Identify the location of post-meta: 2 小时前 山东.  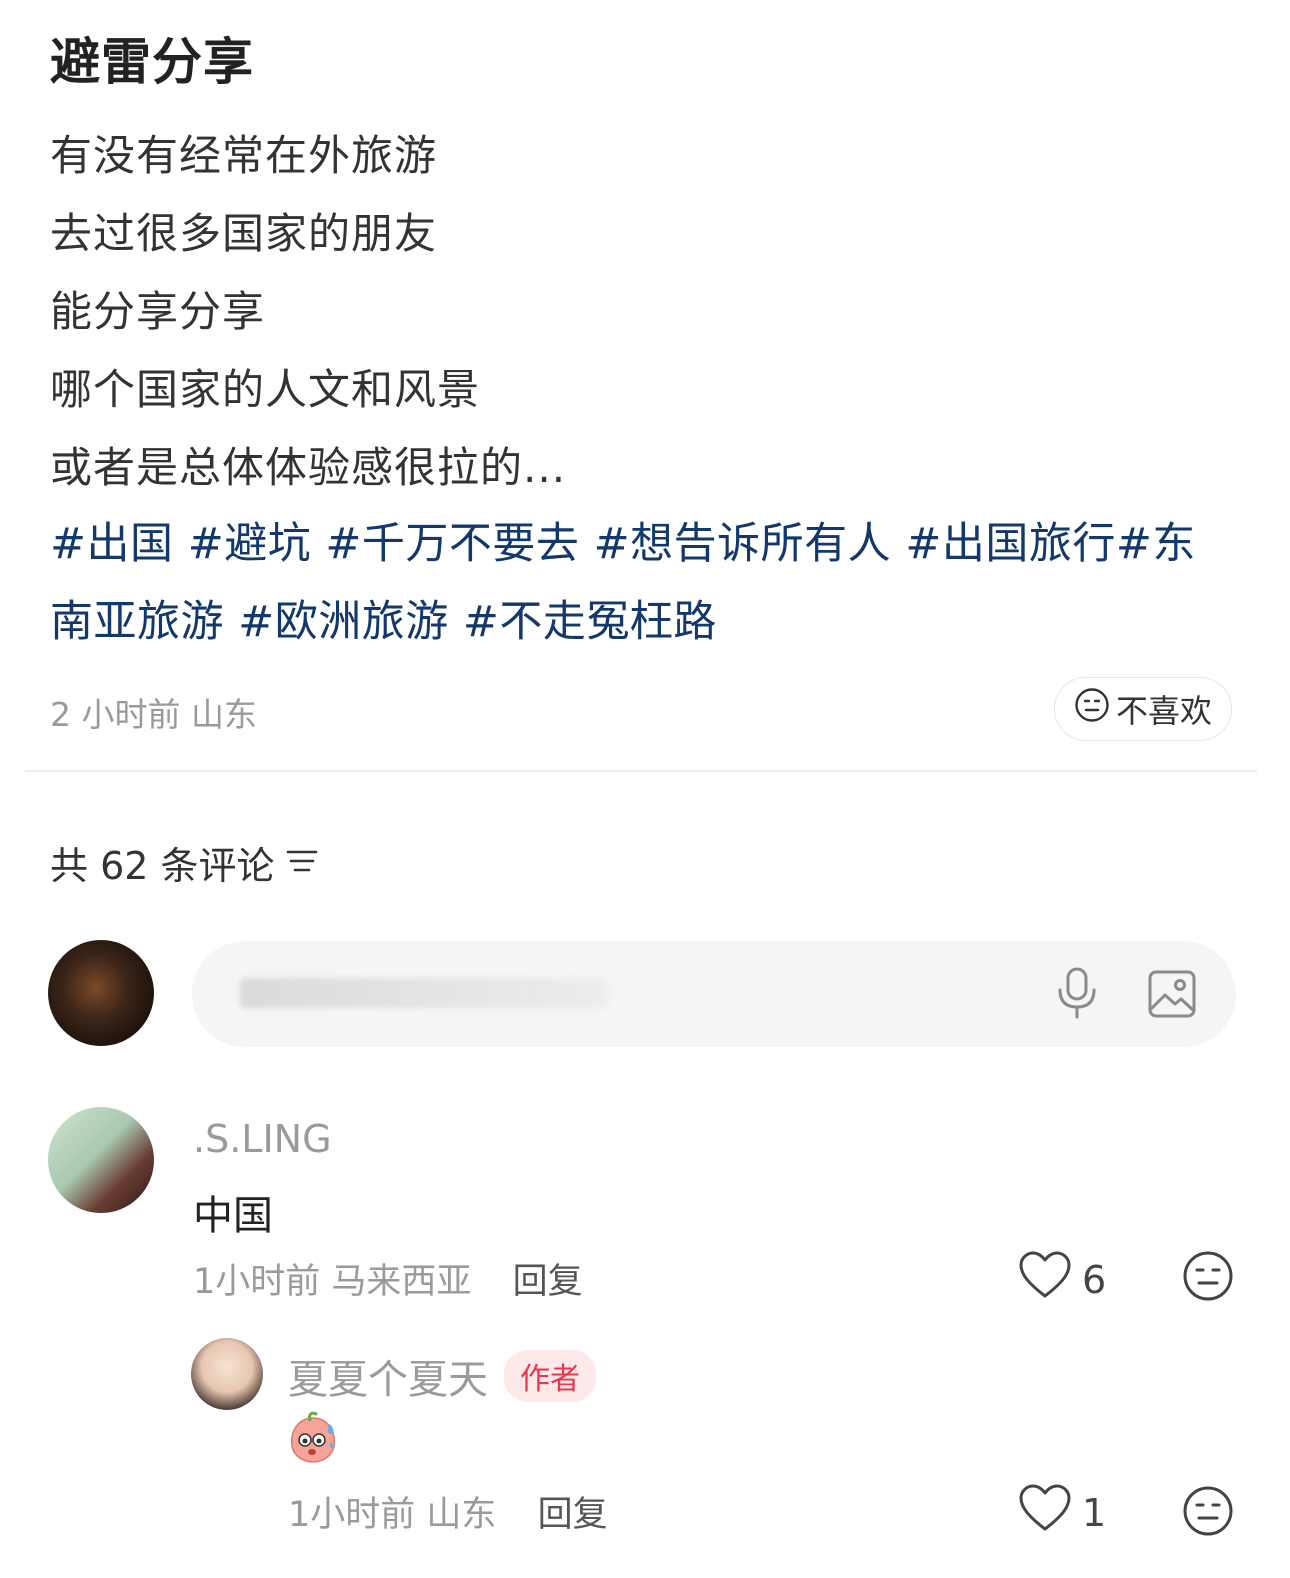
(153, 712).